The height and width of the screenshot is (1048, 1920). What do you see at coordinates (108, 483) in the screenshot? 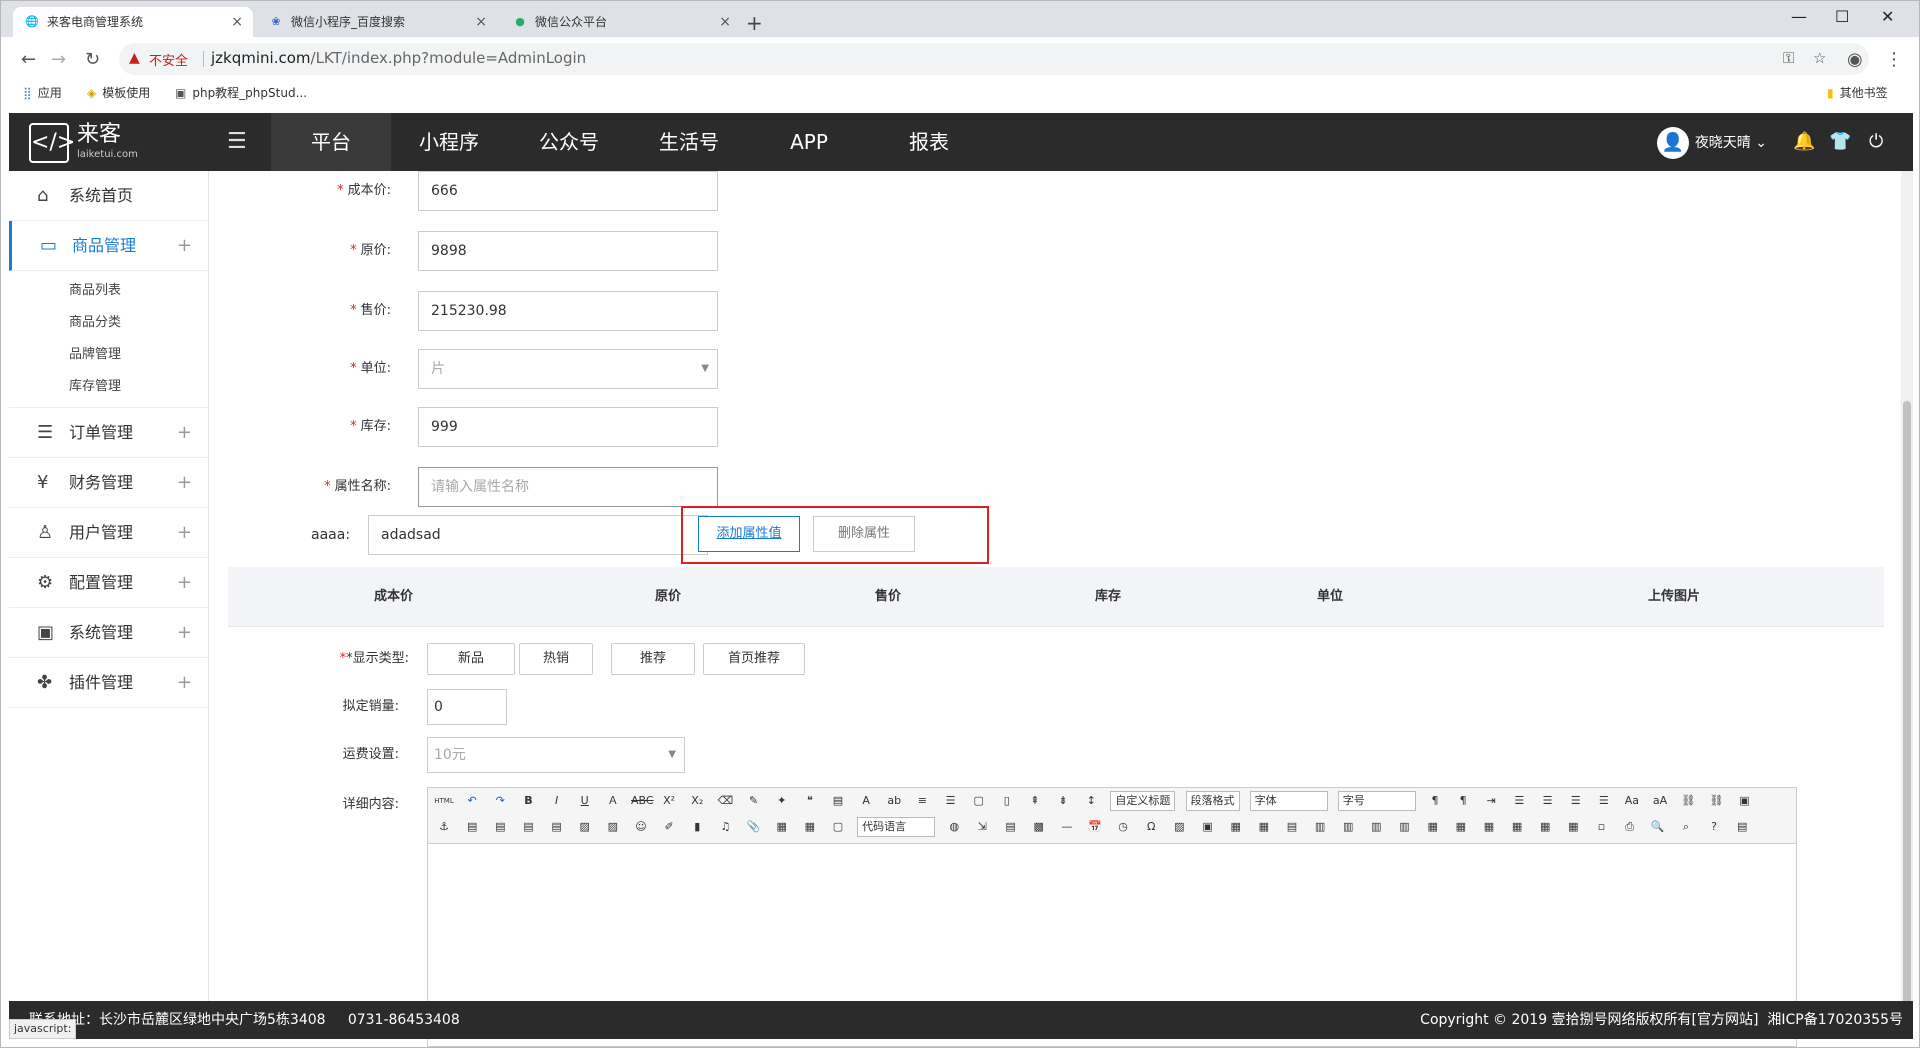
I see `sidebar-item-finance: ¥ 财务管理 +` at bounding box center [108, 483].